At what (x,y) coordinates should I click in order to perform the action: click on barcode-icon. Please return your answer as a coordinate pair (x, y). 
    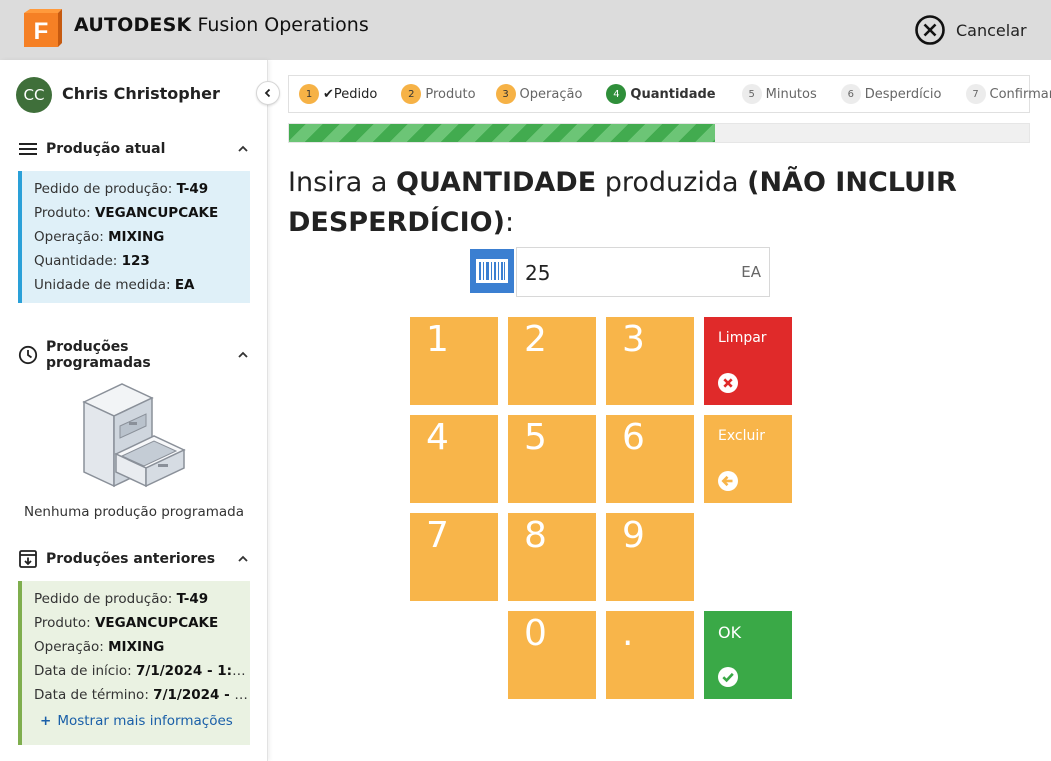
    Looking at the image, I should click on (492, 271).